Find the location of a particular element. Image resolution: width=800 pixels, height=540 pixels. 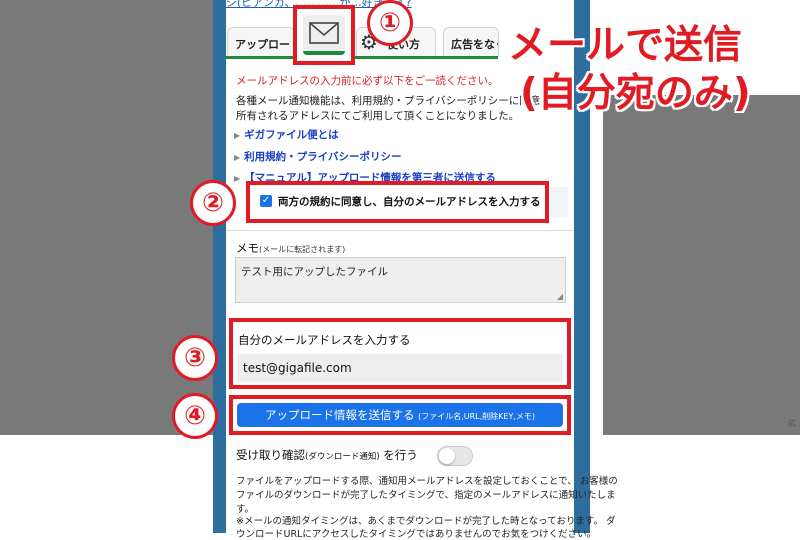

tab-remove-ads: 広告をなくす is located at coordinates (471, 42).